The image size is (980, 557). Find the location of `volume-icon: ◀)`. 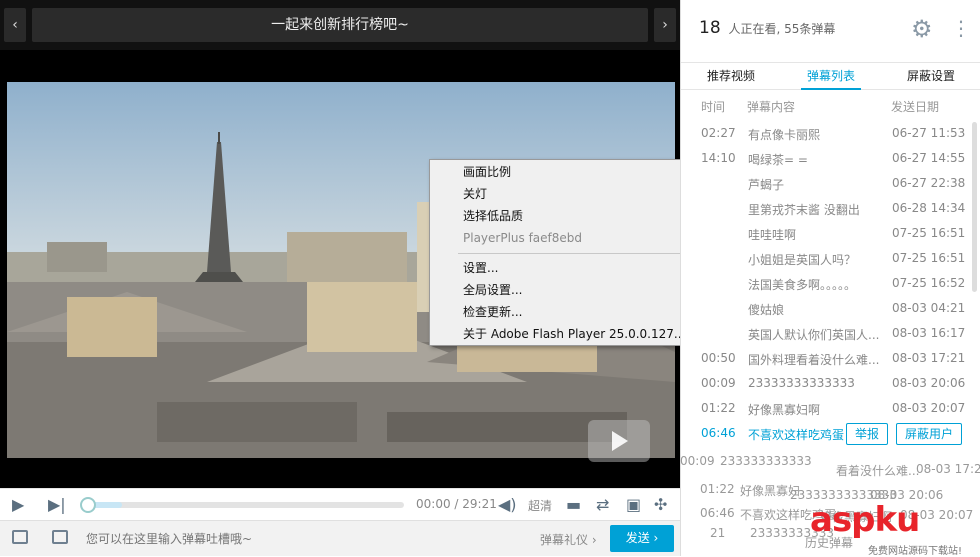

volume-icon: ◀) is located at coordinates (507, 505).